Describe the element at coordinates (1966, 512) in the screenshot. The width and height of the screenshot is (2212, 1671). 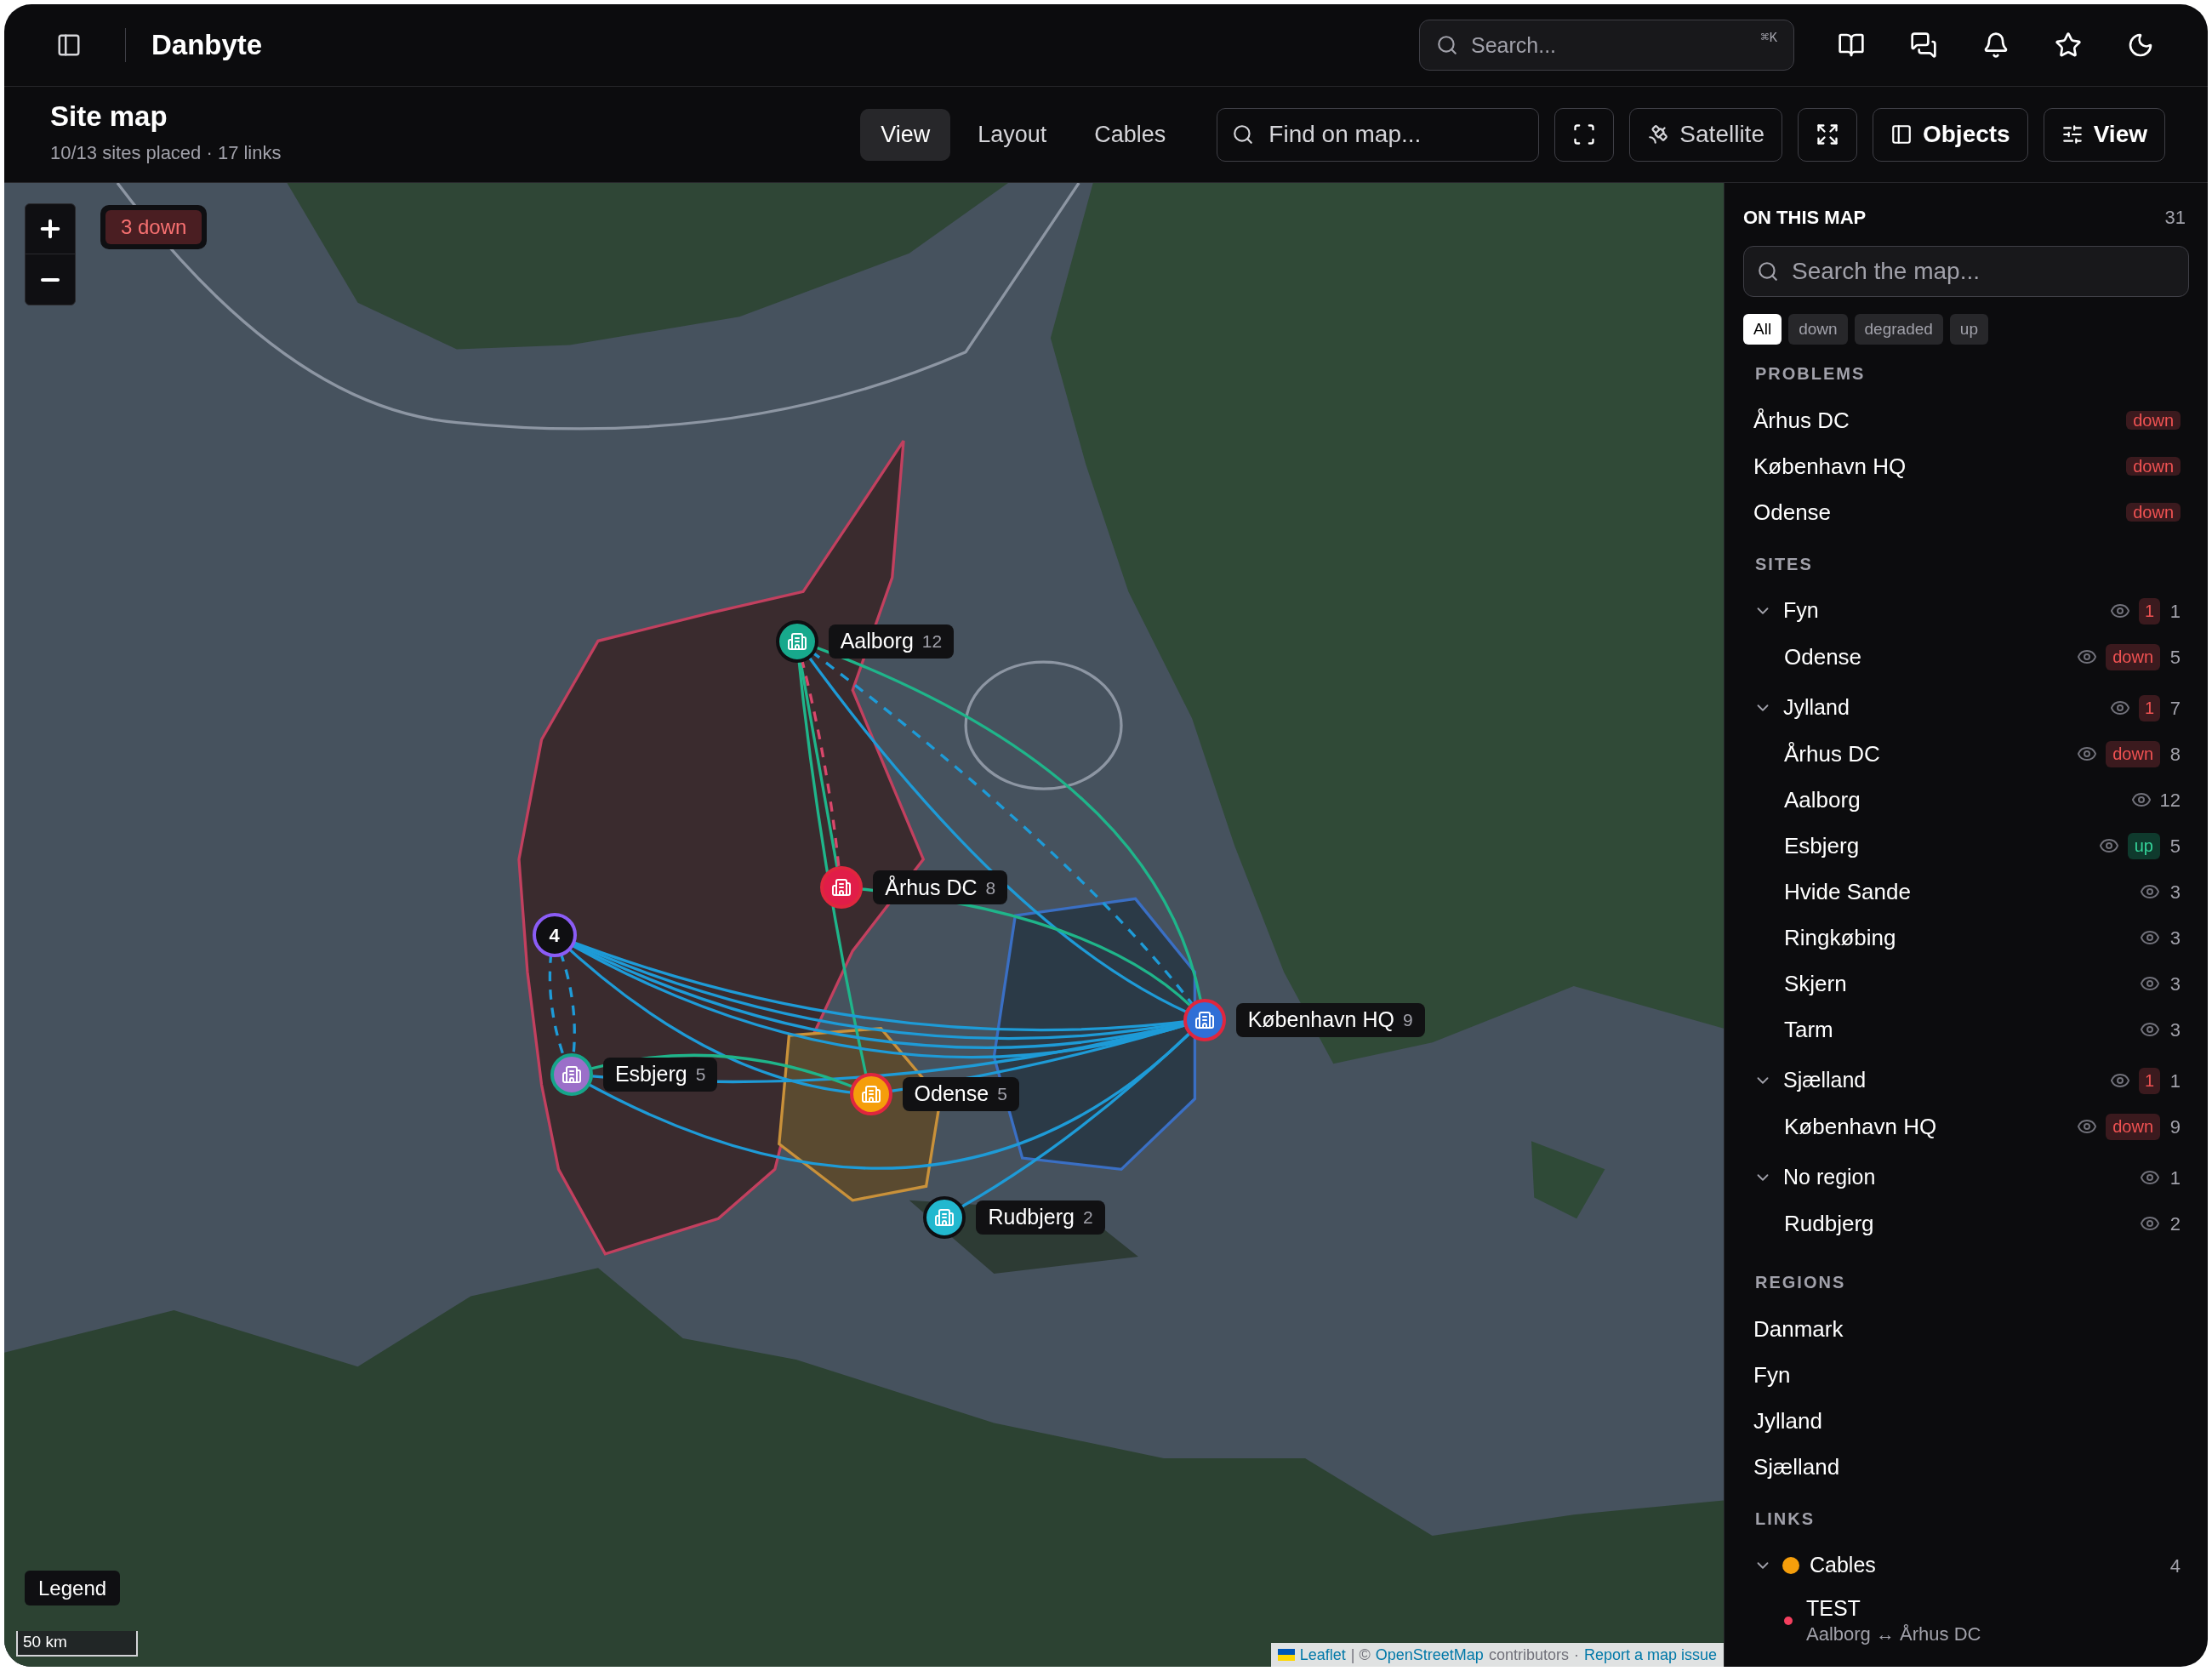
I see `problem-item: Odense down` at that location.